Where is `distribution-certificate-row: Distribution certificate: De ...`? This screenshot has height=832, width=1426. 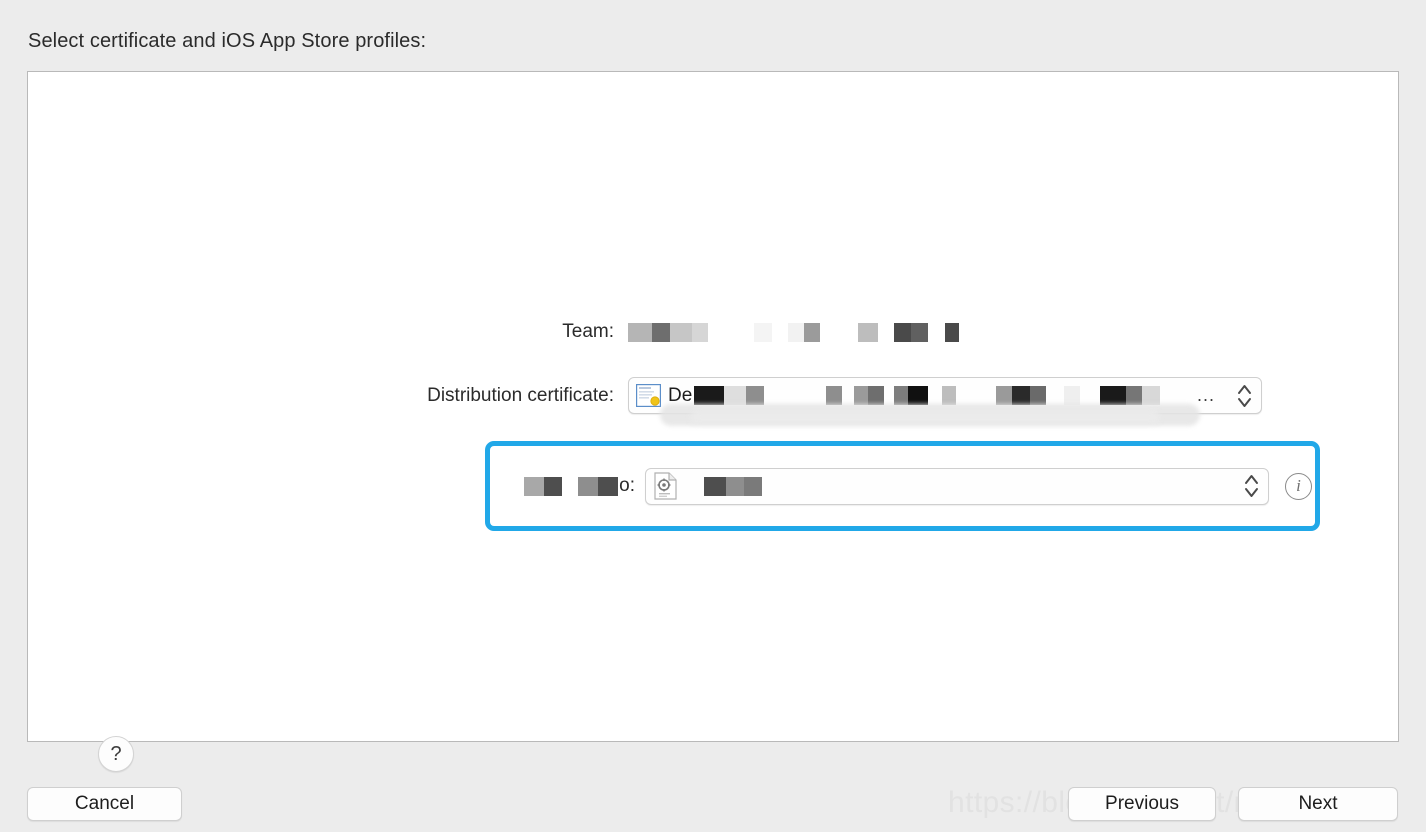
distribution-certificate-row: Distribution certificate: De ... is located at coordinates (714, 395).